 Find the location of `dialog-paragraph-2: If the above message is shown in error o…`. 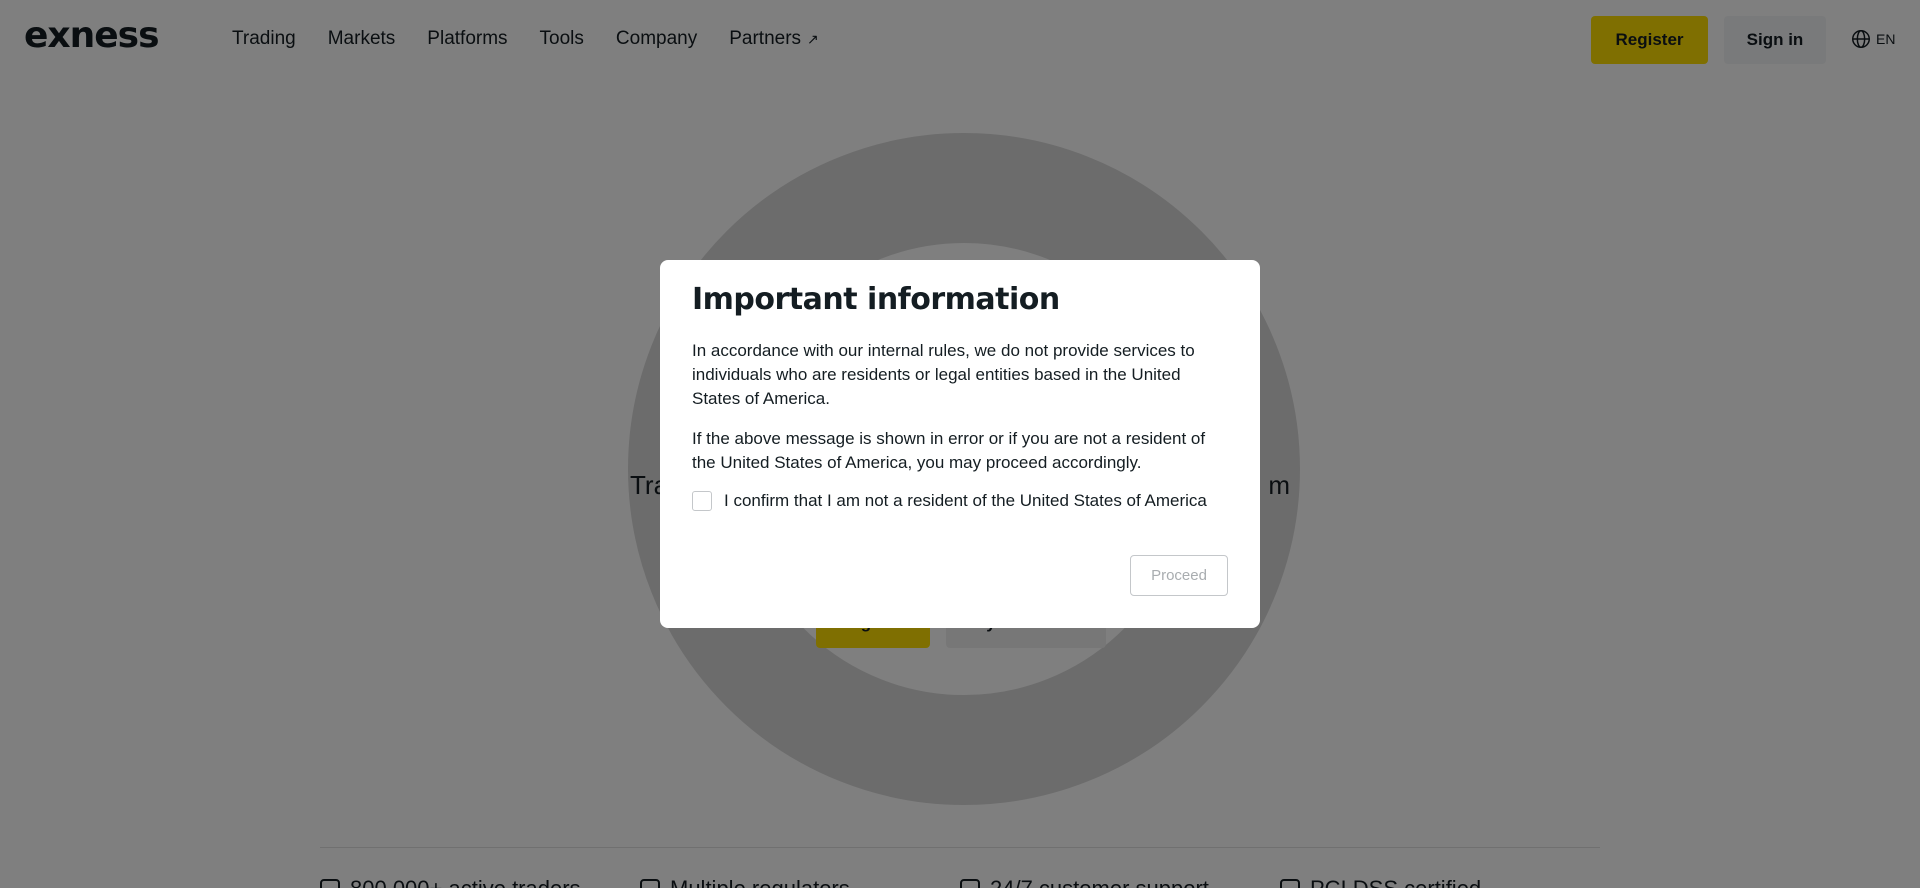

dialog-paragraph-2: If the above message is shown in error o… is located at coordinates (949, 450).